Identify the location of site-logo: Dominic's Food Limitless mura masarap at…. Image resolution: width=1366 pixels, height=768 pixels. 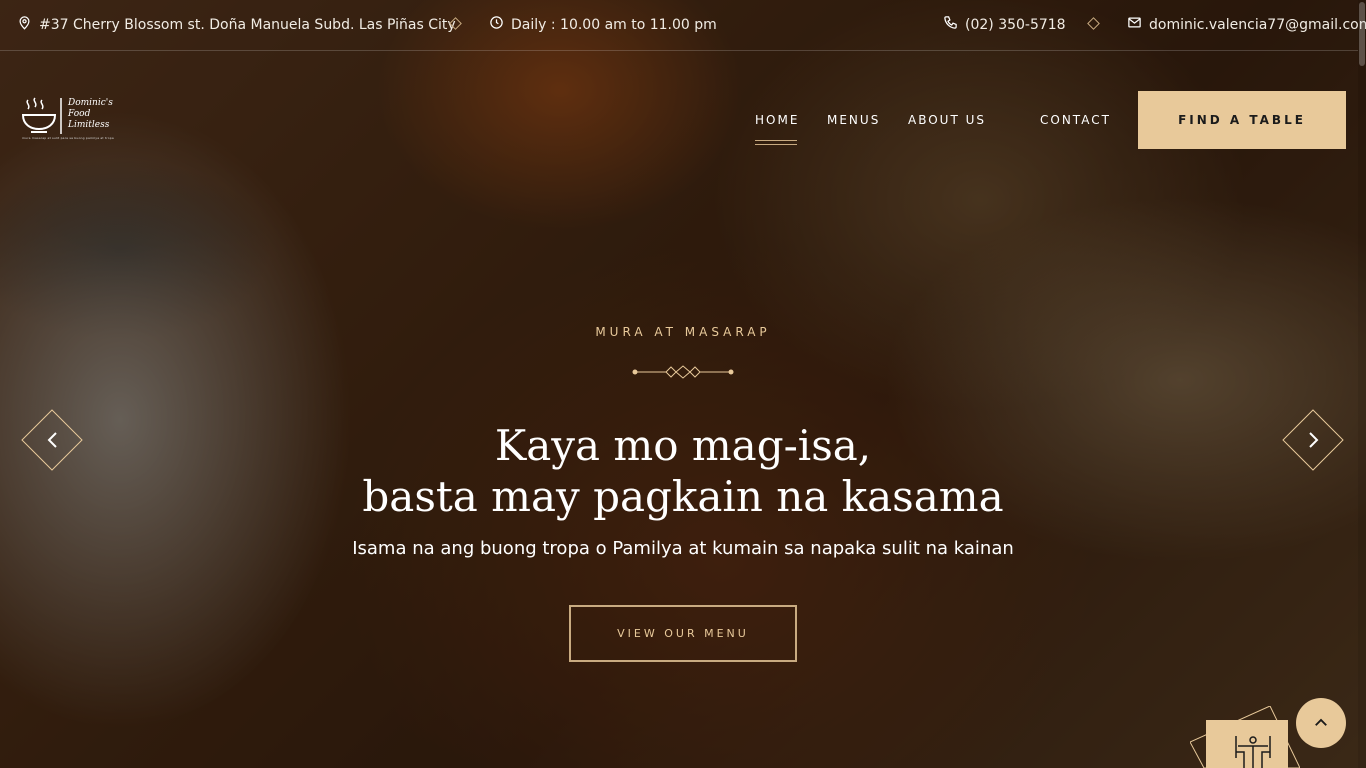
(70, 120).